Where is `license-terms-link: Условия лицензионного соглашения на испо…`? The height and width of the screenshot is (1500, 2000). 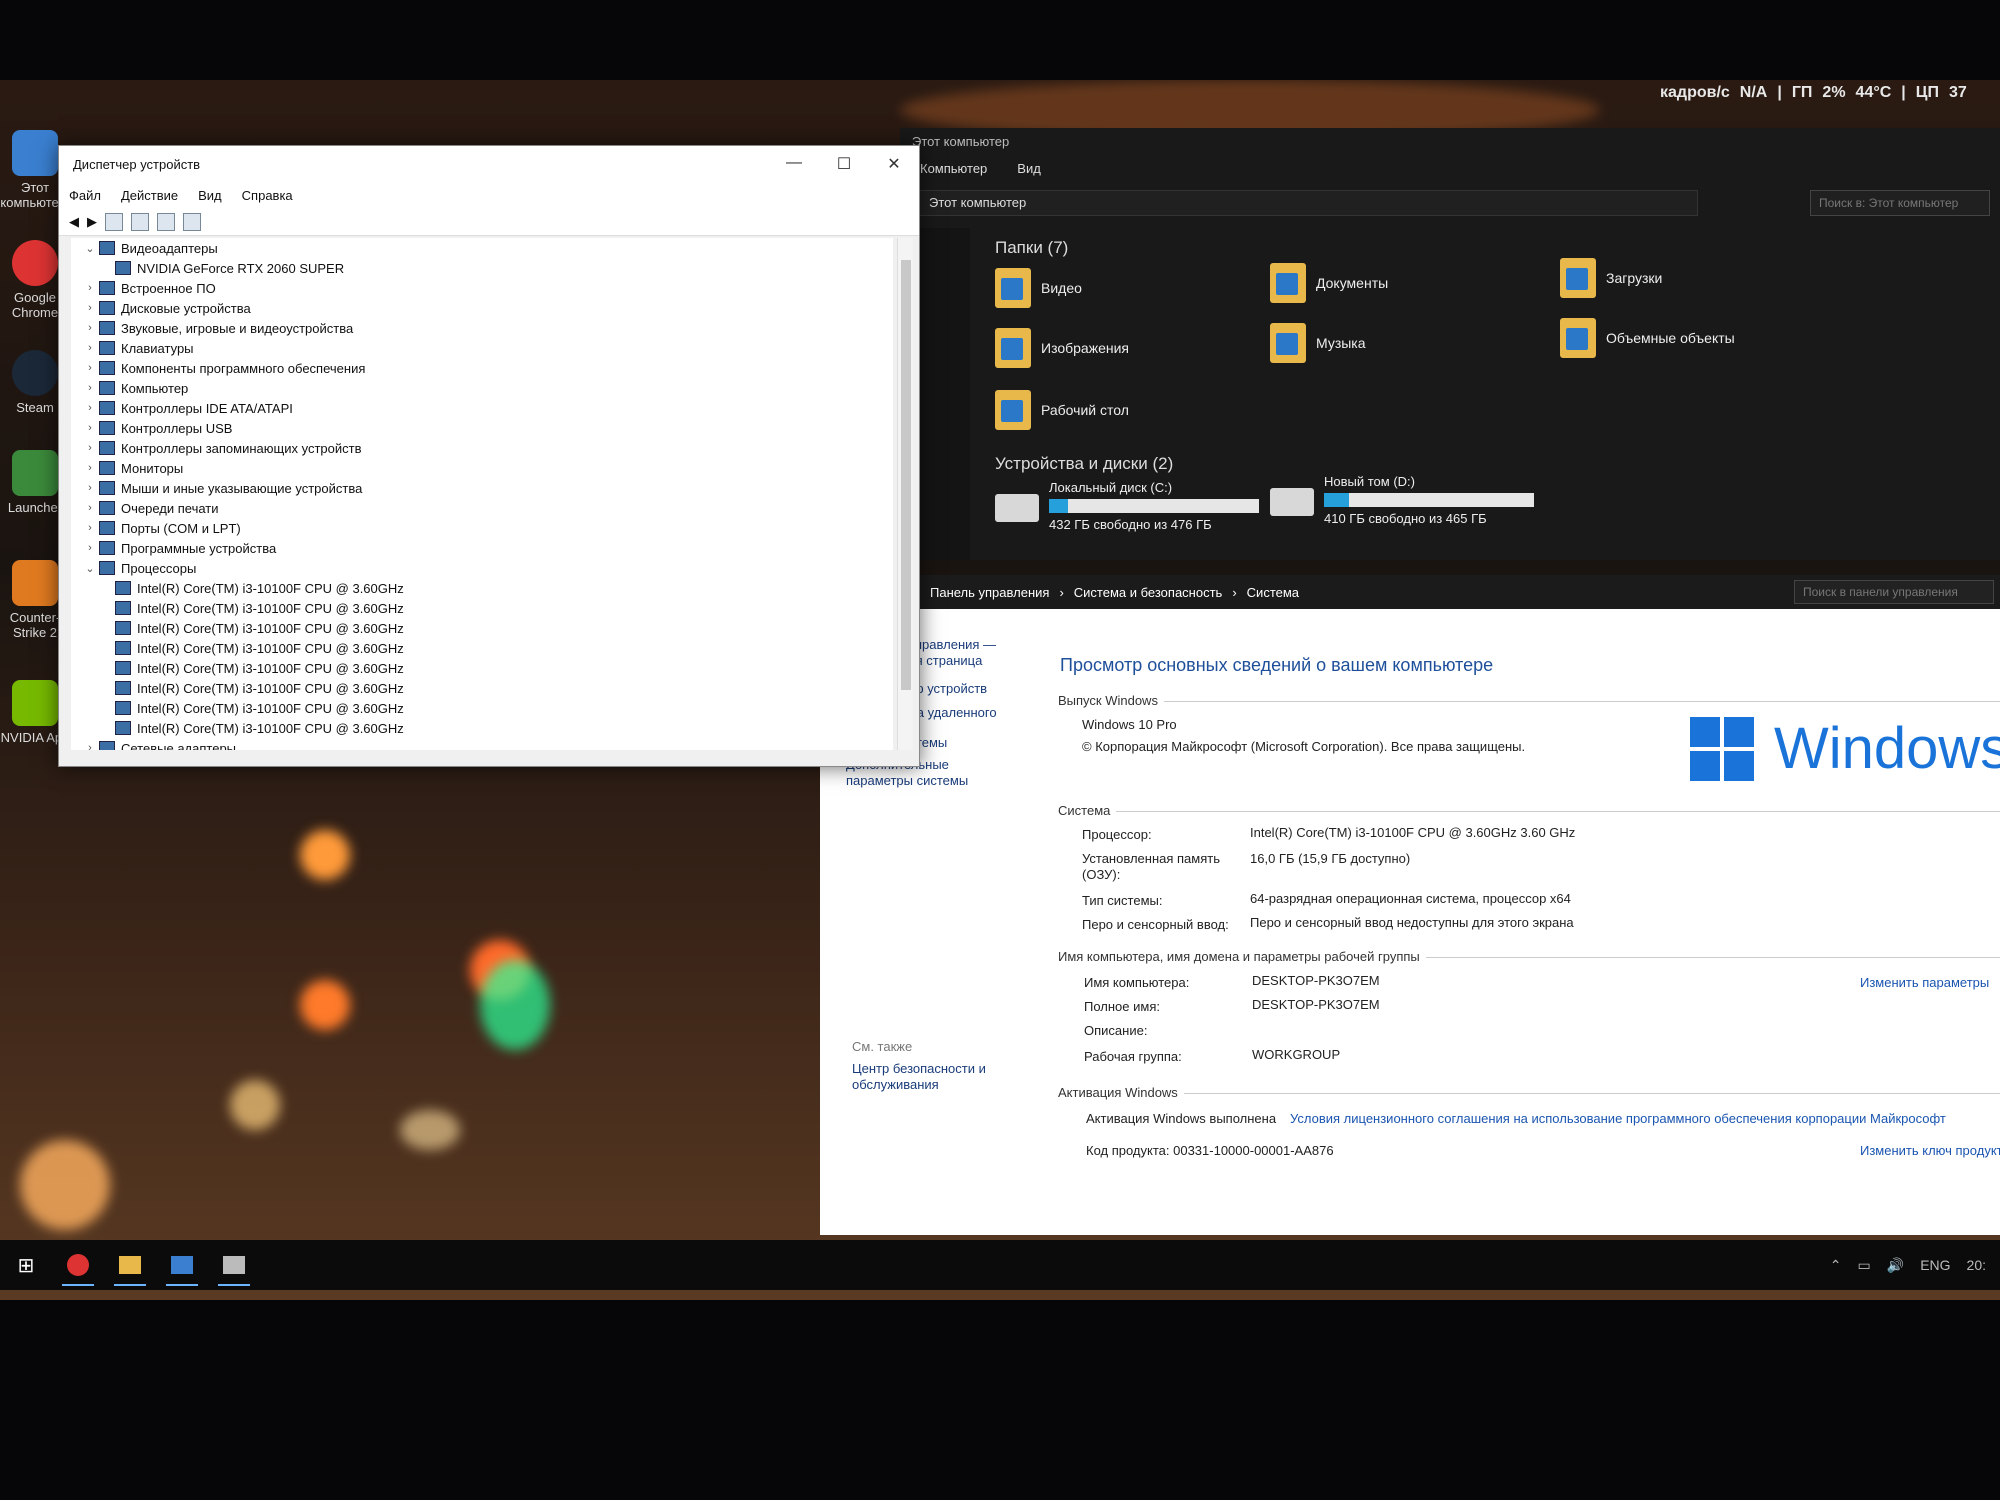
license-terms-link: Условия лицензионного соглашения на испо… is located at coordinates (1618, 1118).